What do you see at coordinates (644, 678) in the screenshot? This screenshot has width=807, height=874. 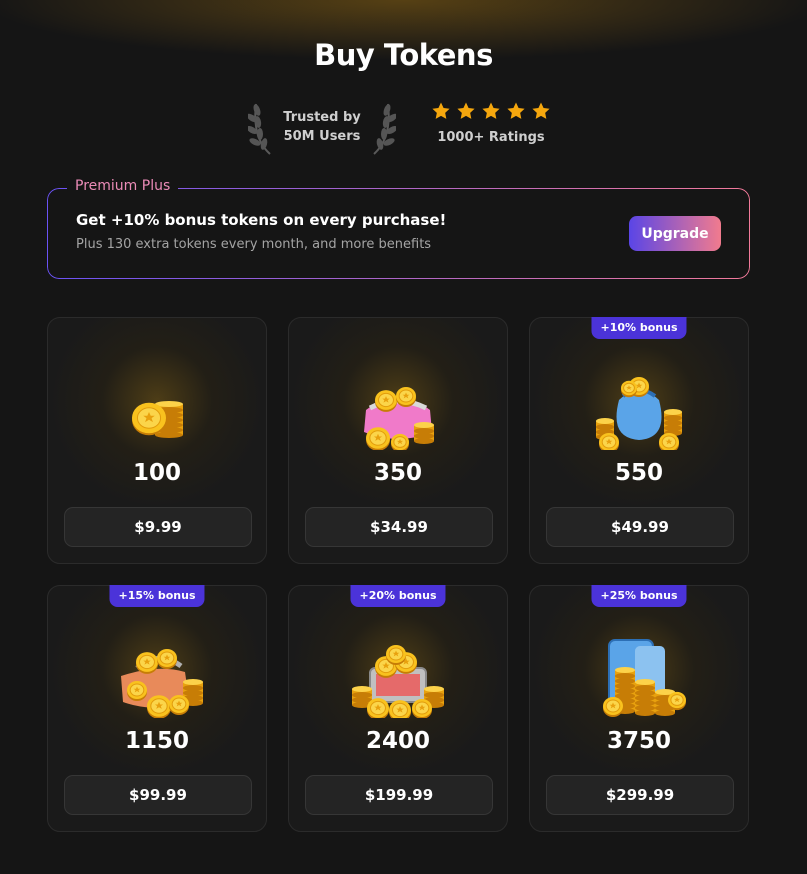 I see `coin-vault-icon` at bounding box center [644, 678].